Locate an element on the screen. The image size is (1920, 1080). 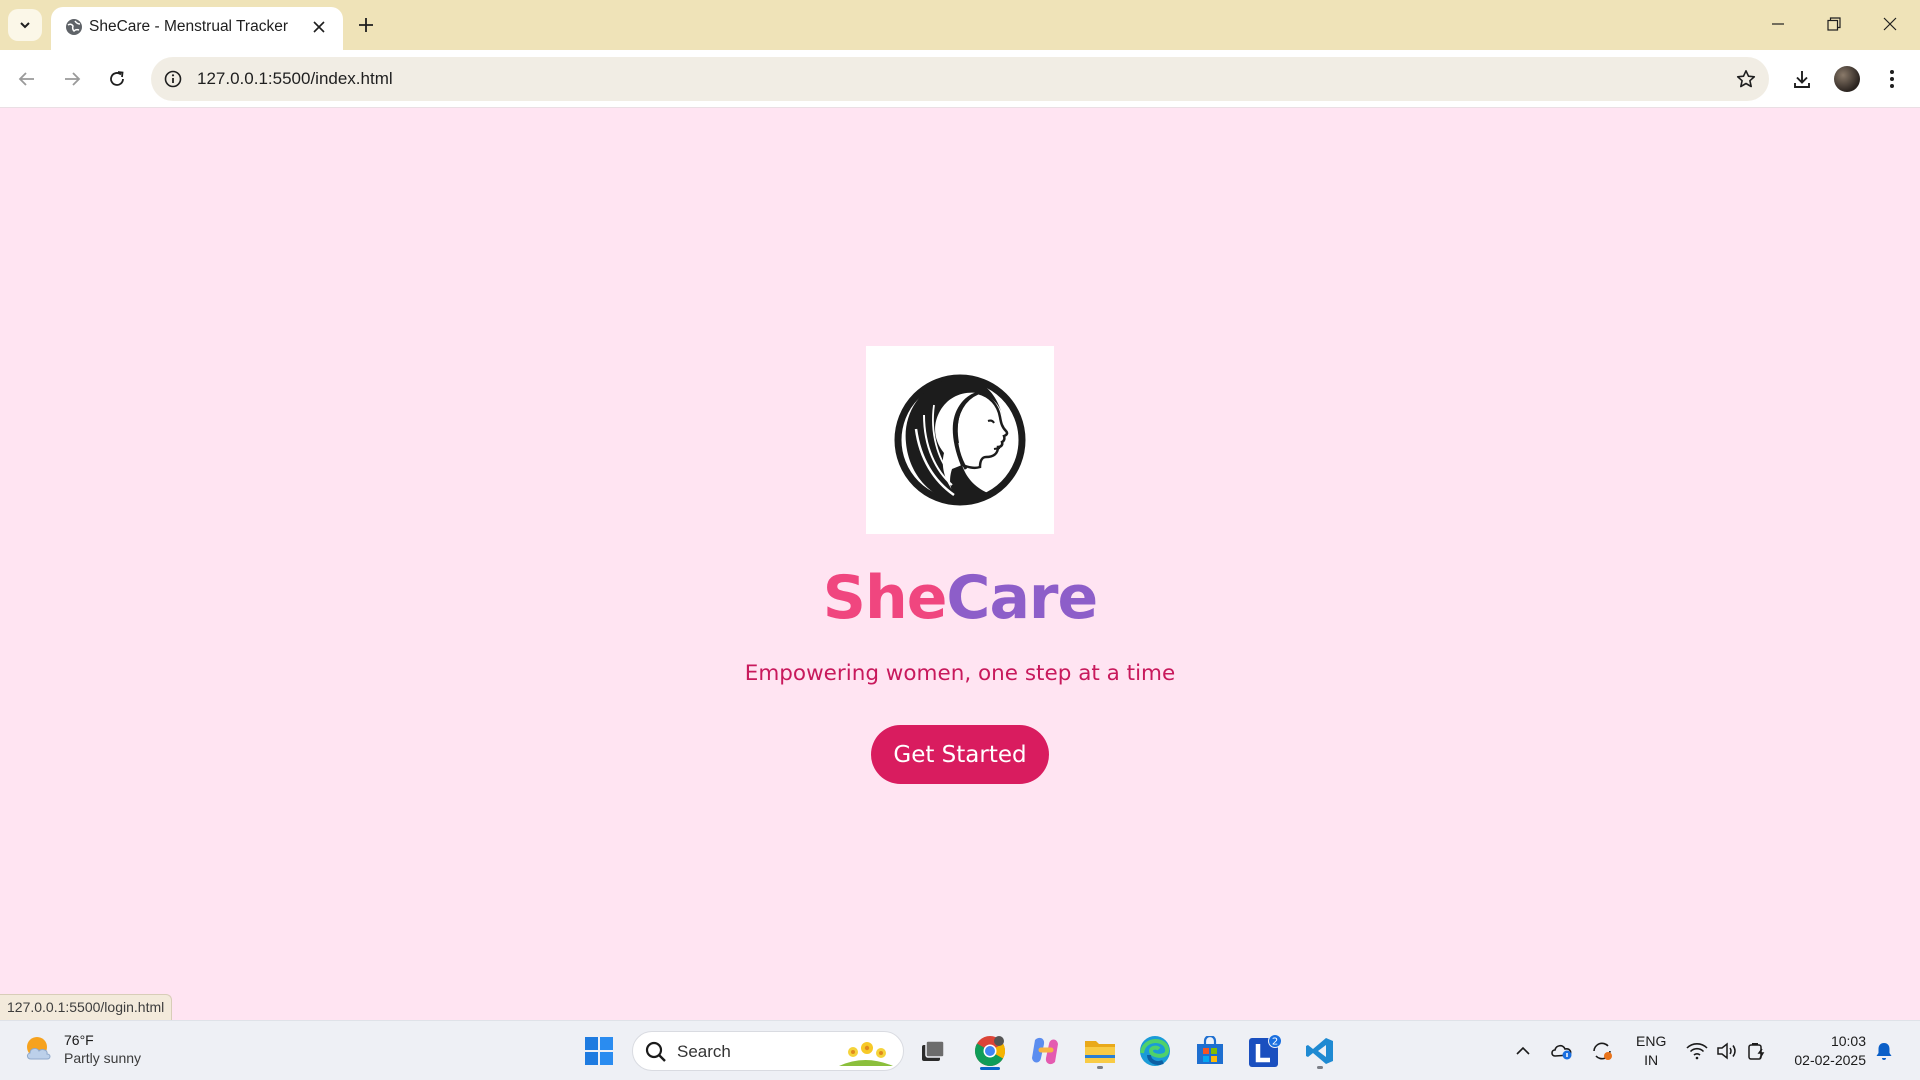
taskbar-store is located at coordinates (1210, 1051).